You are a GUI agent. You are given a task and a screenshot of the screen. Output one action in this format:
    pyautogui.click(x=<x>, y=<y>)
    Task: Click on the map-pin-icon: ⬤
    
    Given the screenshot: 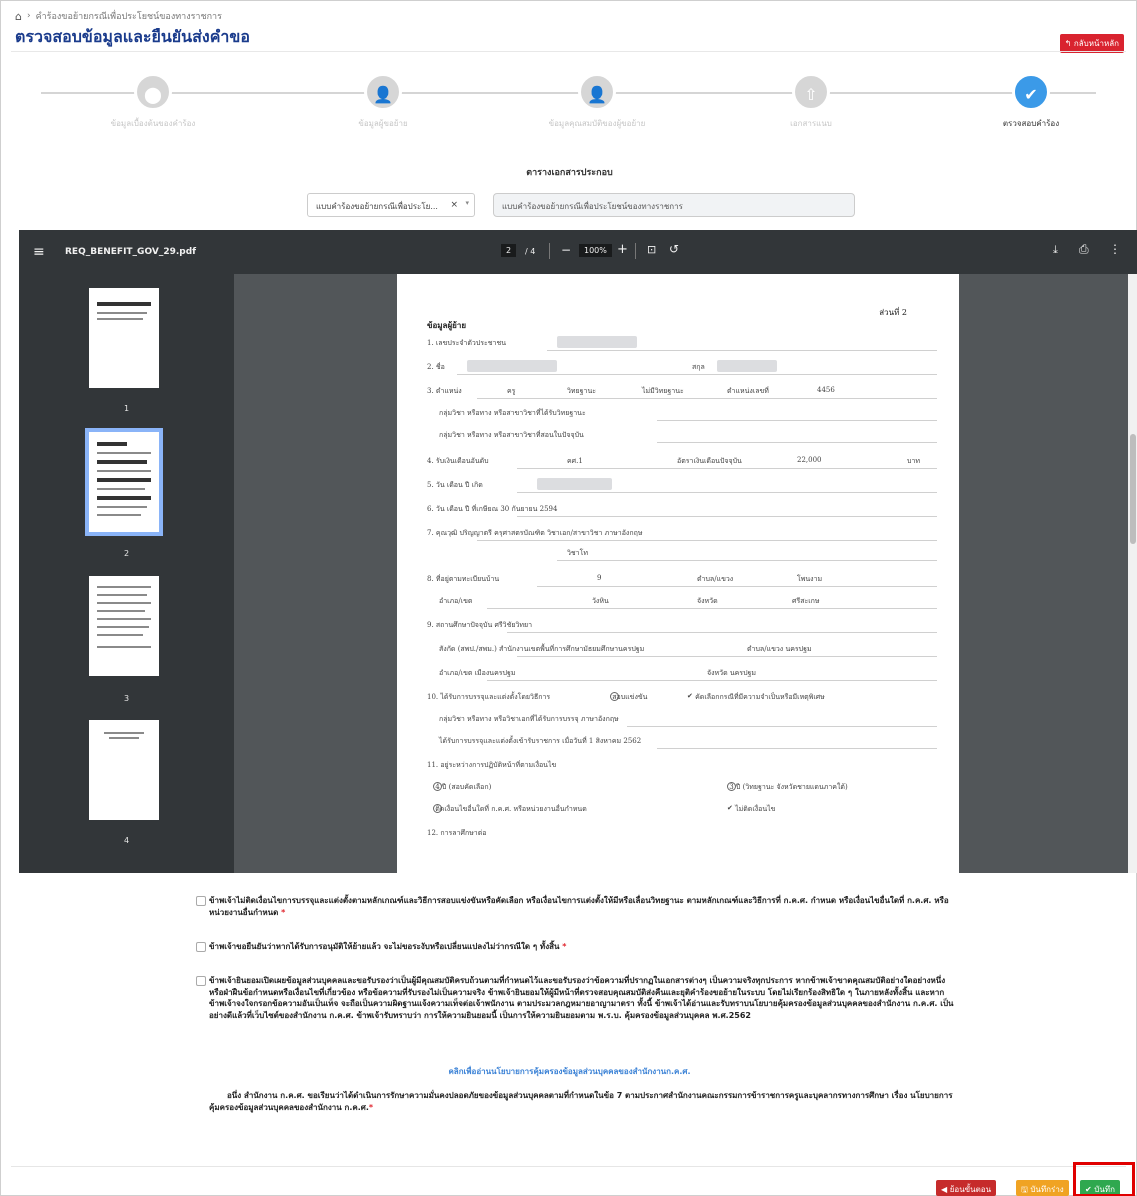 What is the action you would take?
    pyautogui.click(x=153, y=92)
    